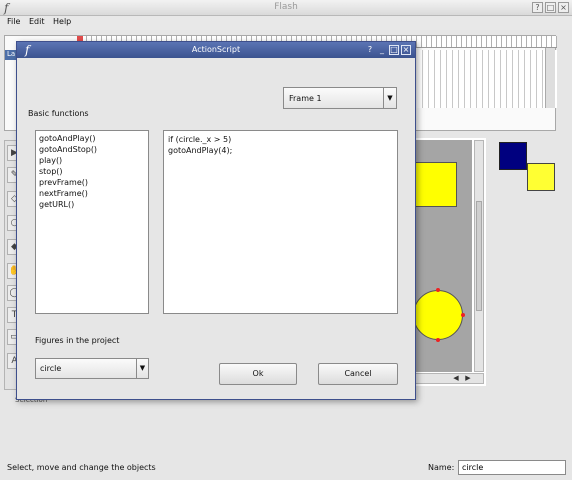 The height and width of the screenshot is (480, 572). What do you see at coordinates (37, 21) in the screenshot?
I see `menu-edit: Edit` at bounding box center [37, 21].